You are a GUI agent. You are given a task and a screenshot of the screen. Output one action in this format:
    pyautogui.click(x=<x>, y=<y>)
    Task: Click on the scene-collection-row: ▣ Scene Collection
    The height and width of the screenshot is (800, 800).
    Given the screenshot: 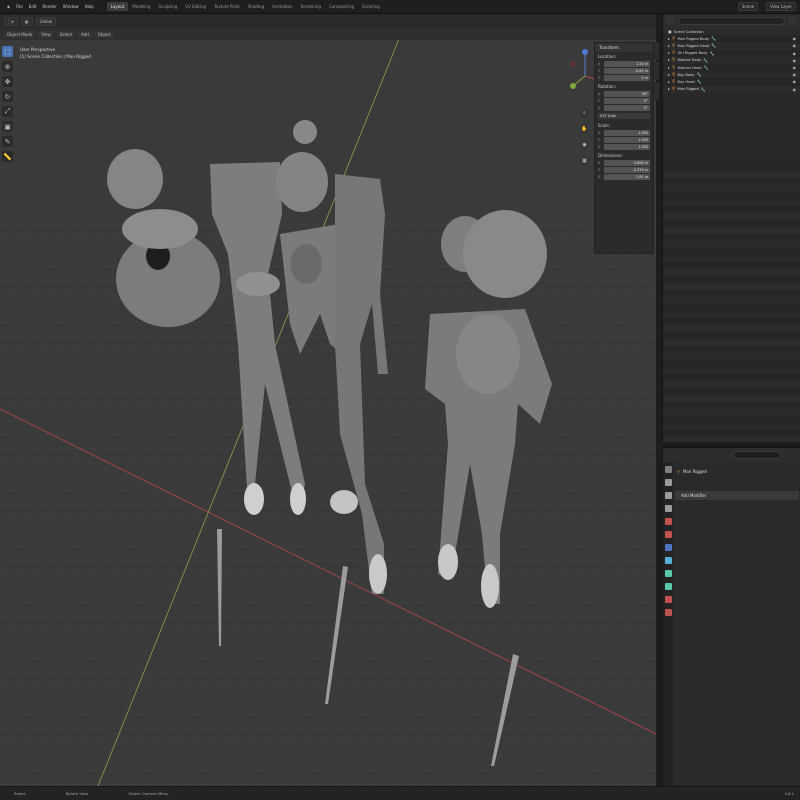 What is the action you would take?
    pyautogui.click(x=731, y=32)
    